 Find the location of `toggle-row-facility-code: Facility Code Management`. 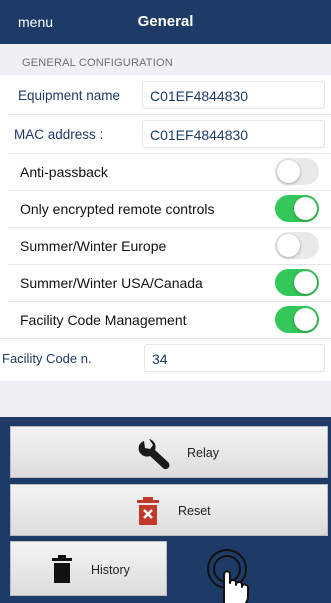

toggle-row-facility-code: Facility Code Management is located at coordinates (165, 320).